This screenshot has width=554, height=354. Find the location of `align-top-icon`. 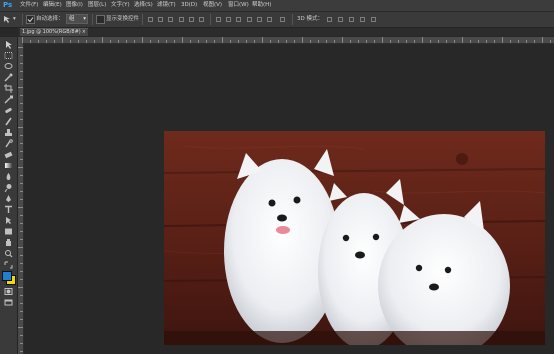

align-top-icon is located at coordinates (150, 19).